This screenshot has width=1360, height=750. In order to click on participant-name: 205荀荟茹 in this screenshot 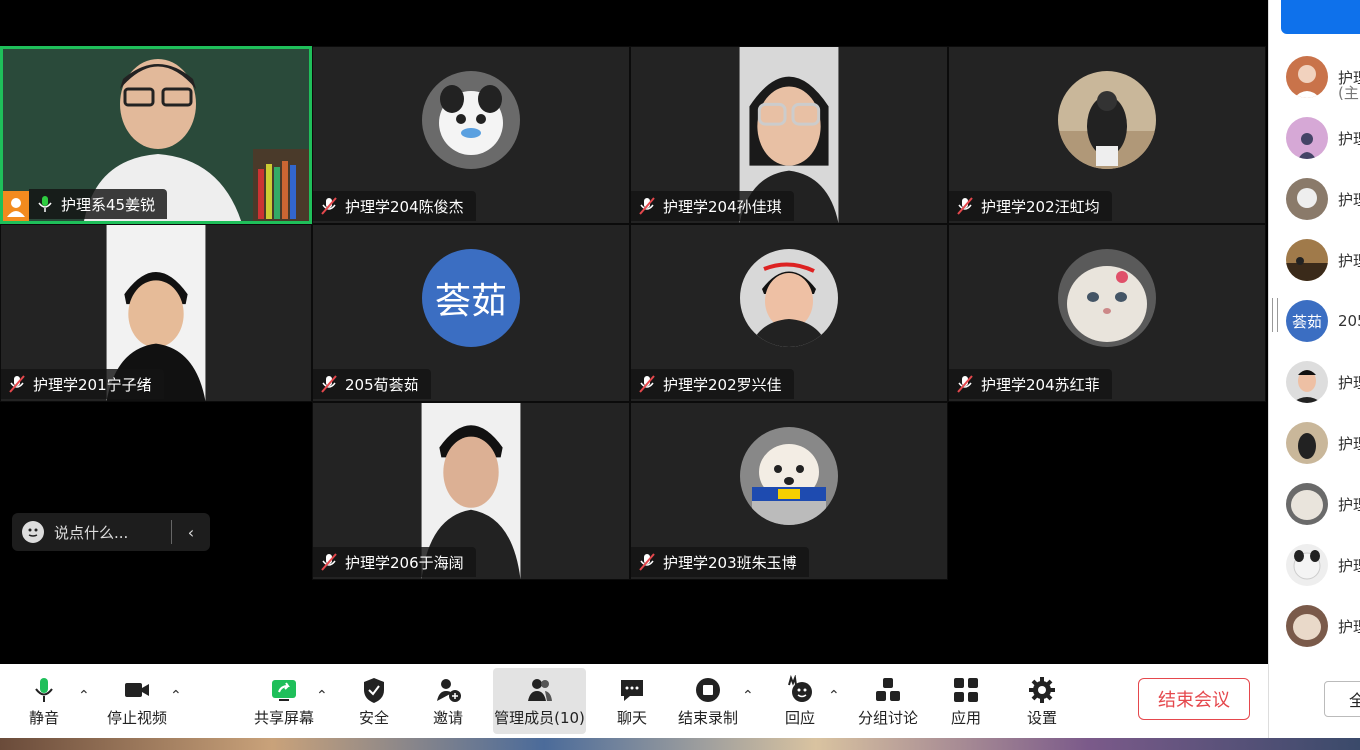, I will do `click(382, 384)`.